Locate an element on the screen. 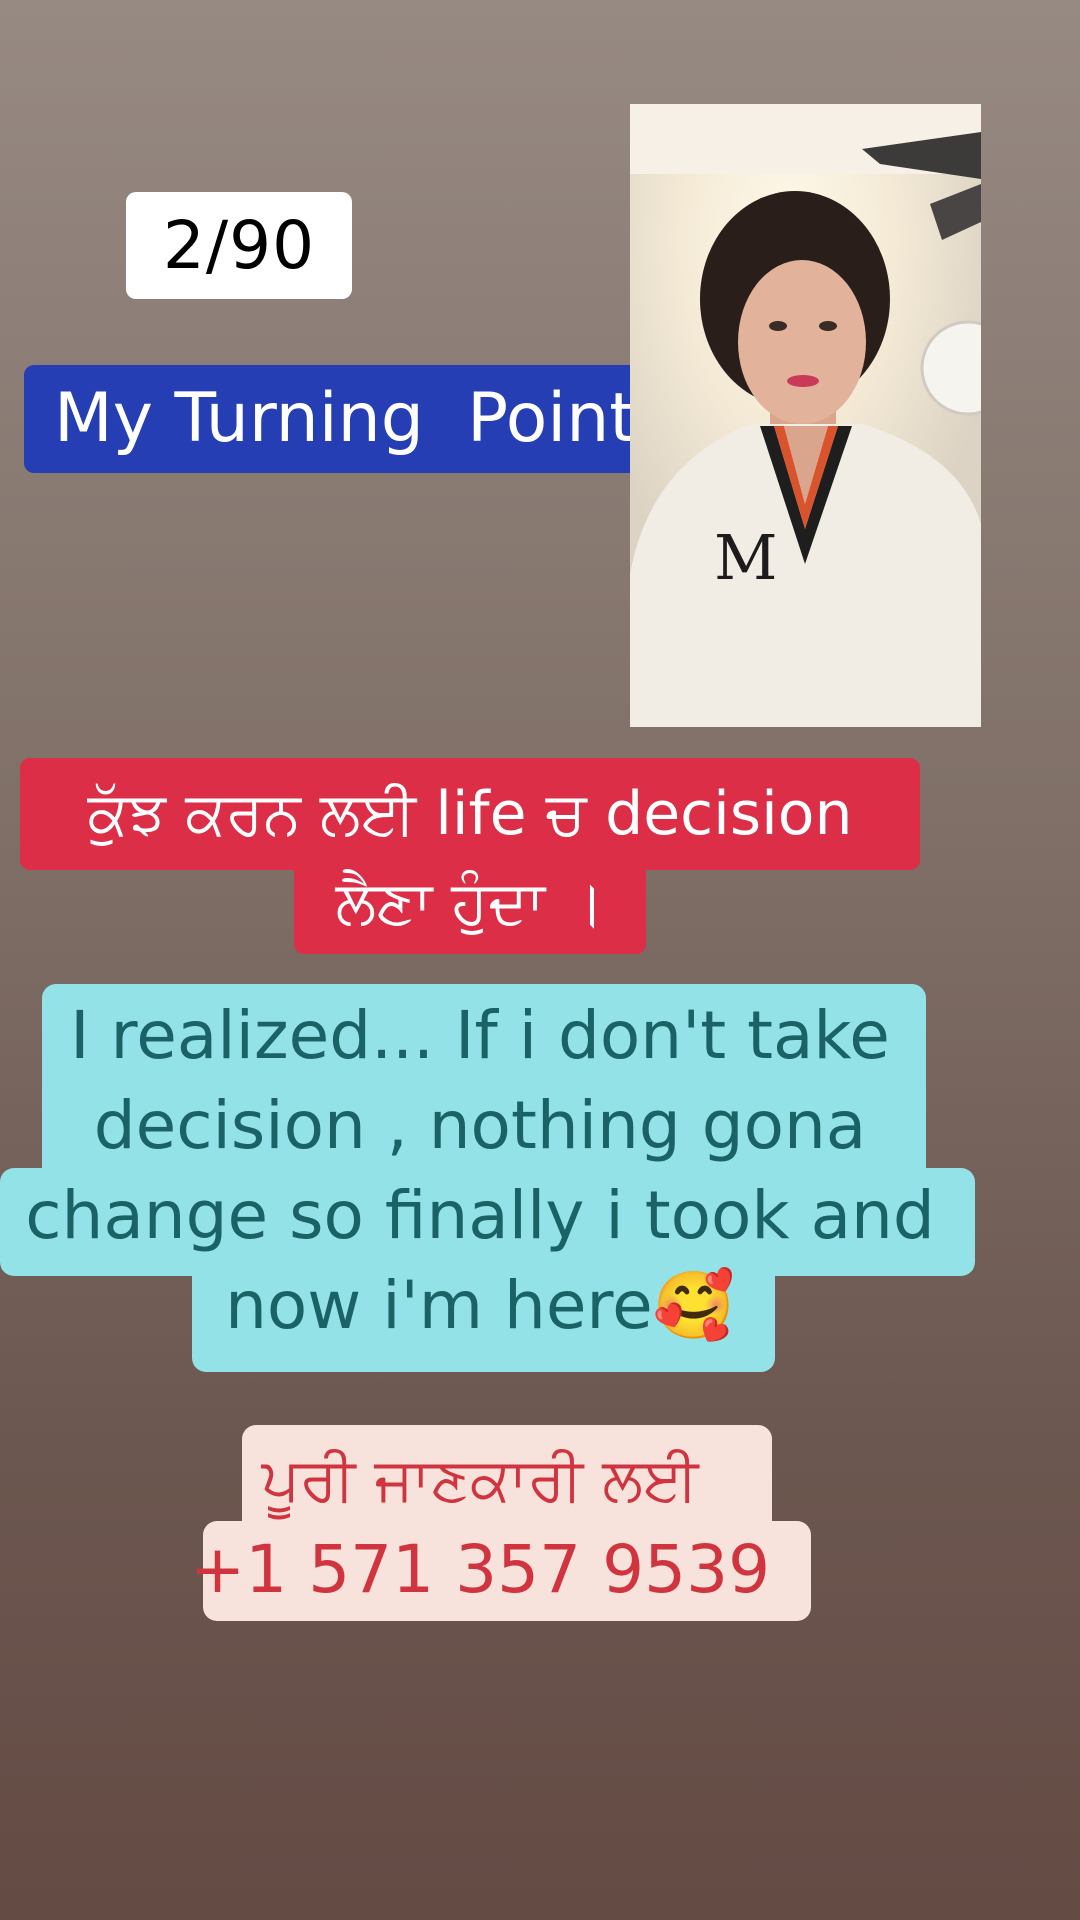 This screenshot has width=1080, height=1920. punjabi-caption-line-1: ਕੁੱਝ ਕਰਨ ਲਈ life ਚ decision is located at coordinates (470, 814).